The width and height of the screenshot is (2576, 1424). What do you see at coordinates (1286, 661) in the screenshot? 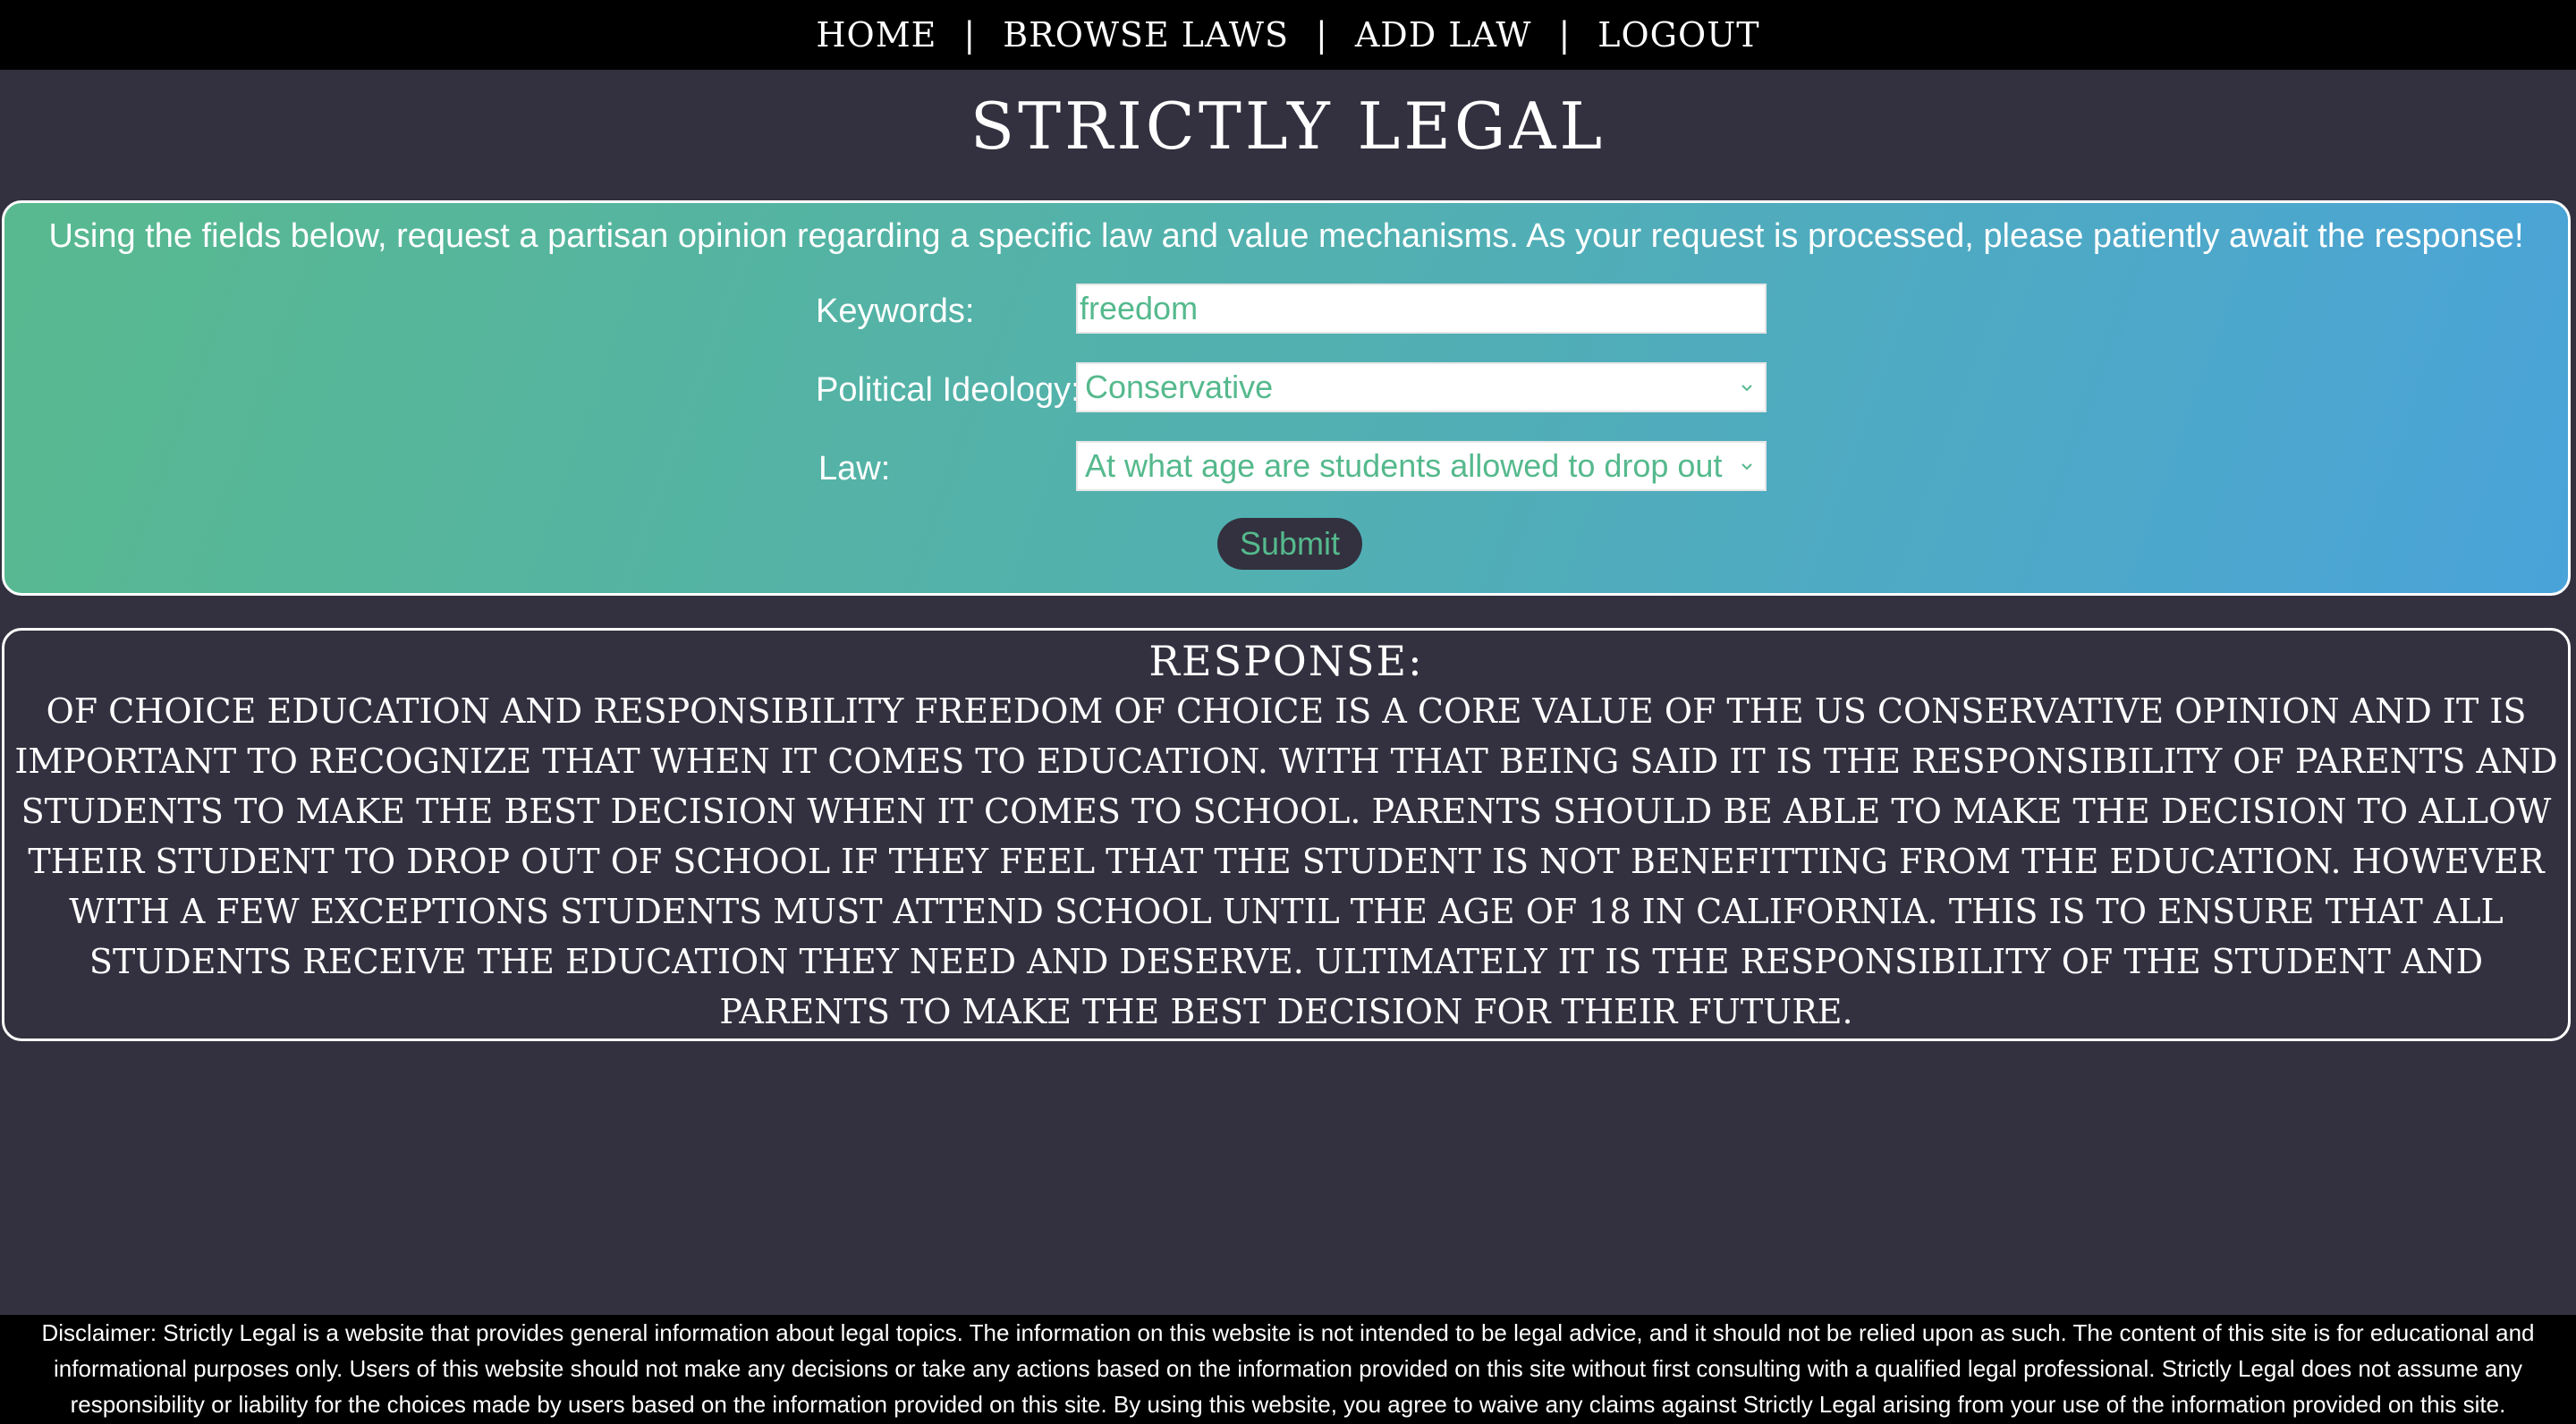
I see `response-heading: RESPONSE:` at bounding box center [1286, 661].